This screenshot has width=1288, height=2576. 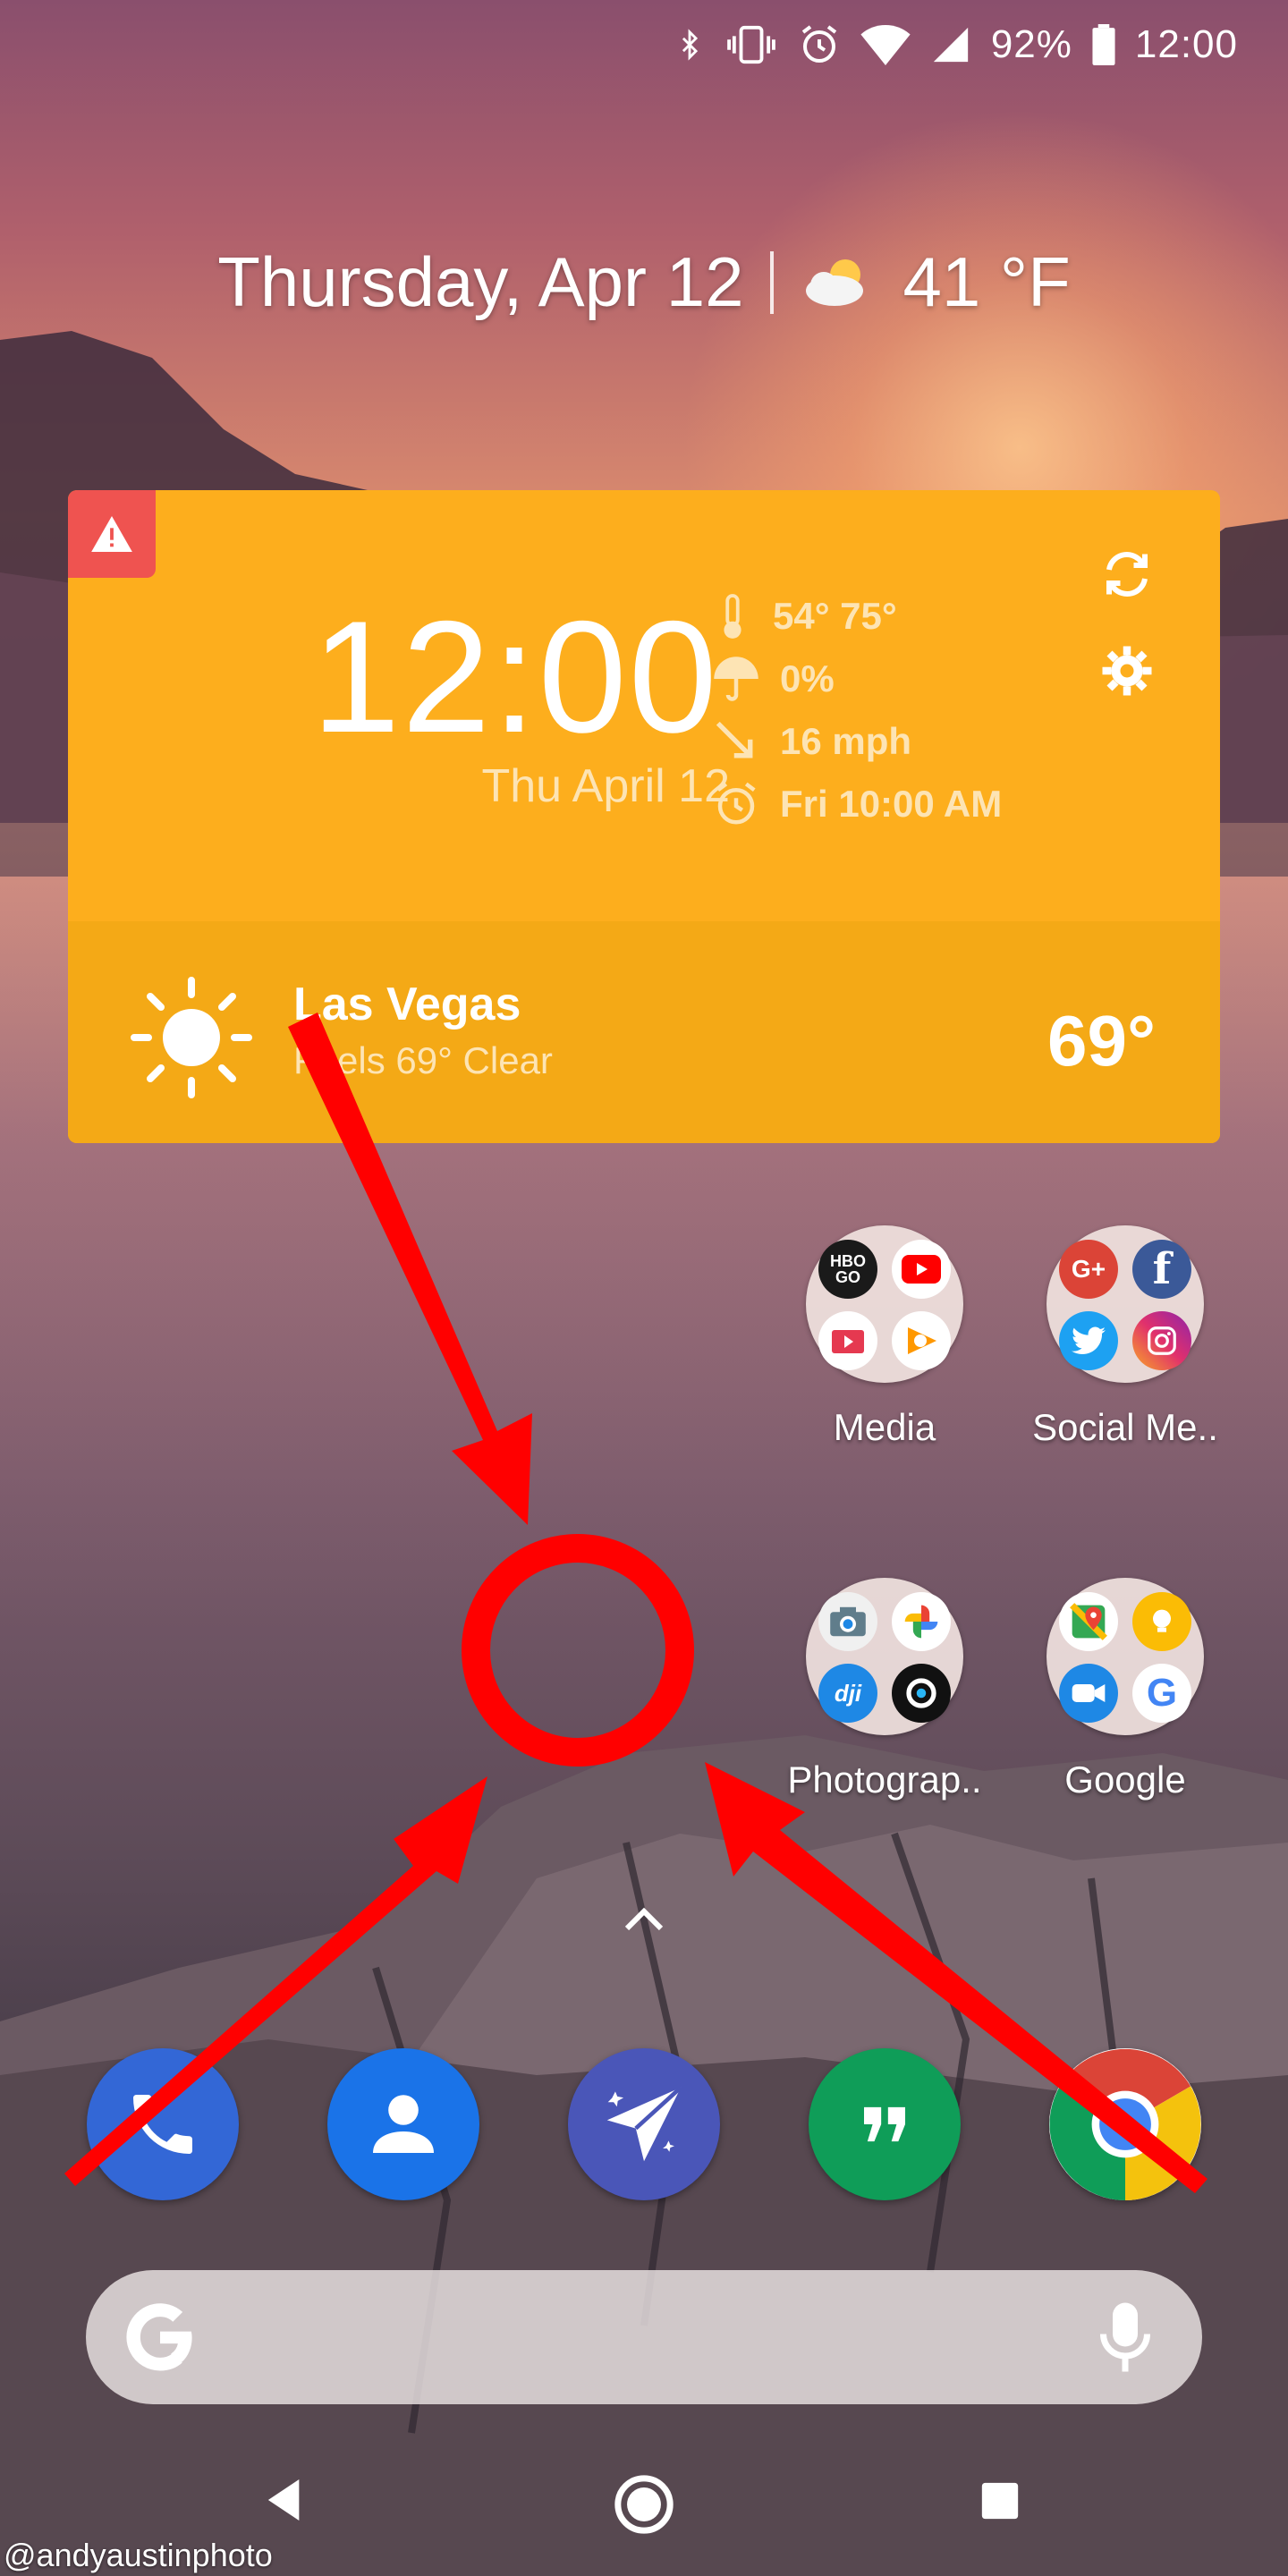 I want to click on alarm-clock-icon, so click(x=736, y=803).